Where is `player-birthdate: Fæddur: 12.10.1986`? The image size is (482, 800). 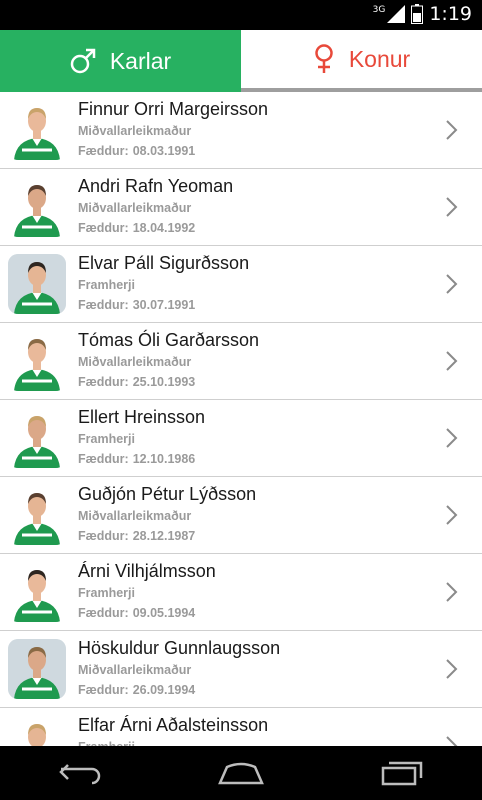 player-birthdate: Fæddur: 12.10.1986 is located at coordinates (136, 459).